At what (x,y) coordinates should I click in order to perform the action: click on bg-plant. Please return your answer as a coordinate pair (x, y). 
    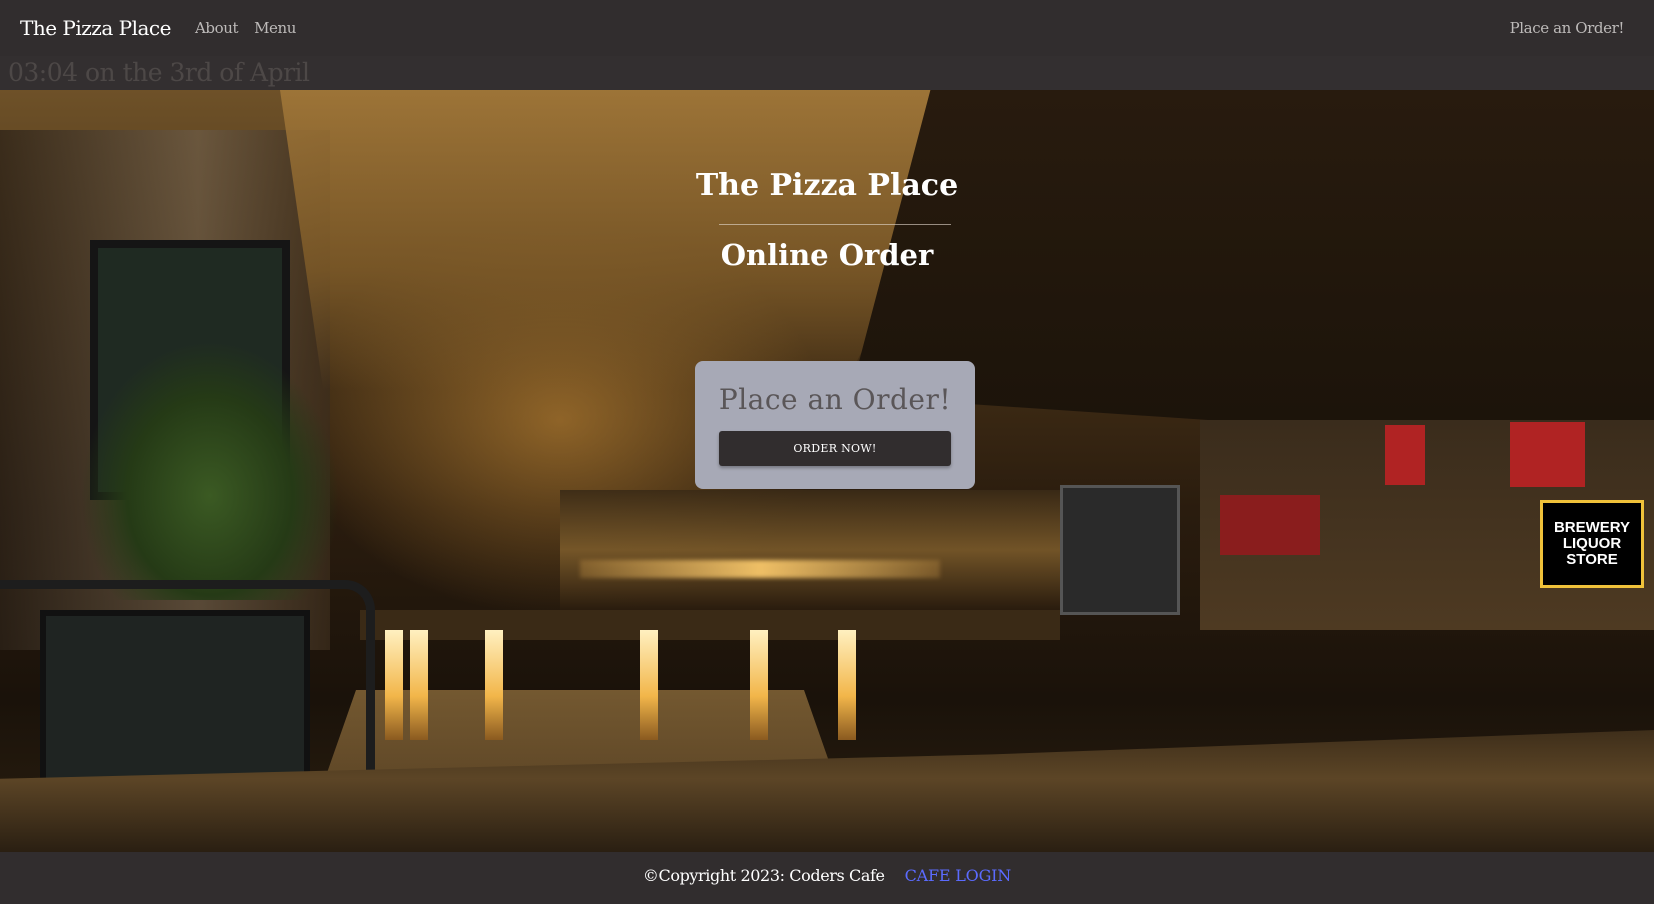
    Looking at the image, I should click on (210, 470).